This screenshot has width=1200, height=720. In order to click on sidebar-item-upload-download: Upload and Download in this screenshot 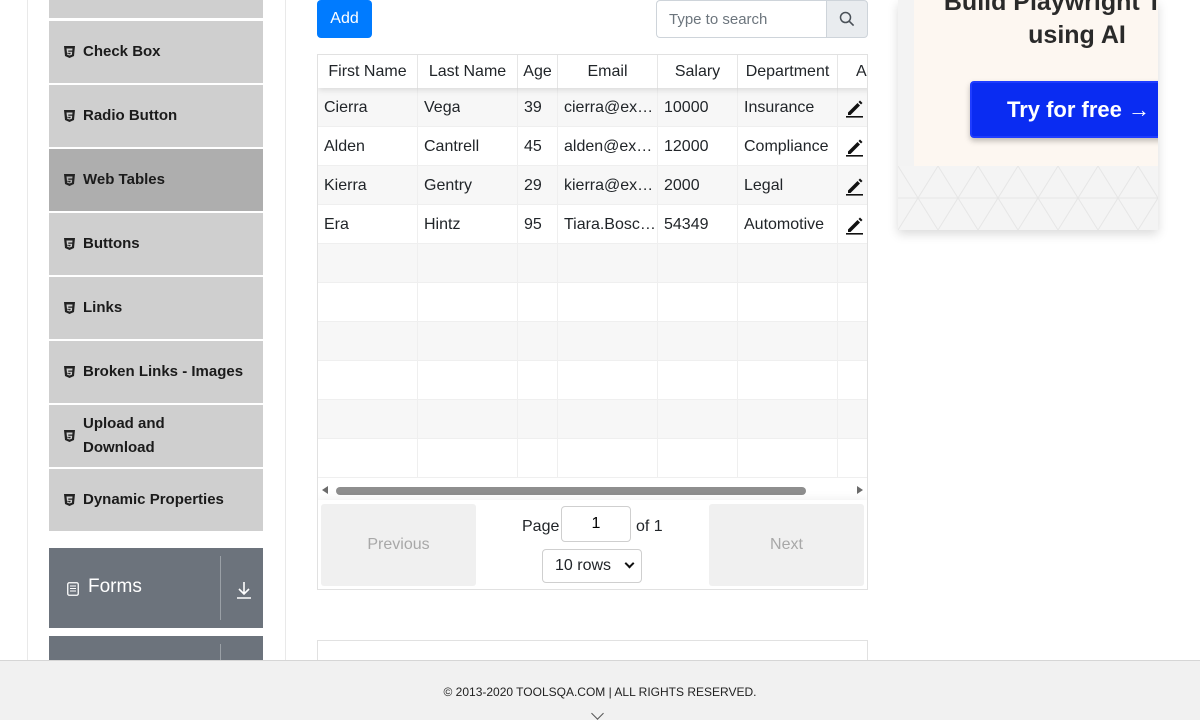, I will do `click(156, 436)`.